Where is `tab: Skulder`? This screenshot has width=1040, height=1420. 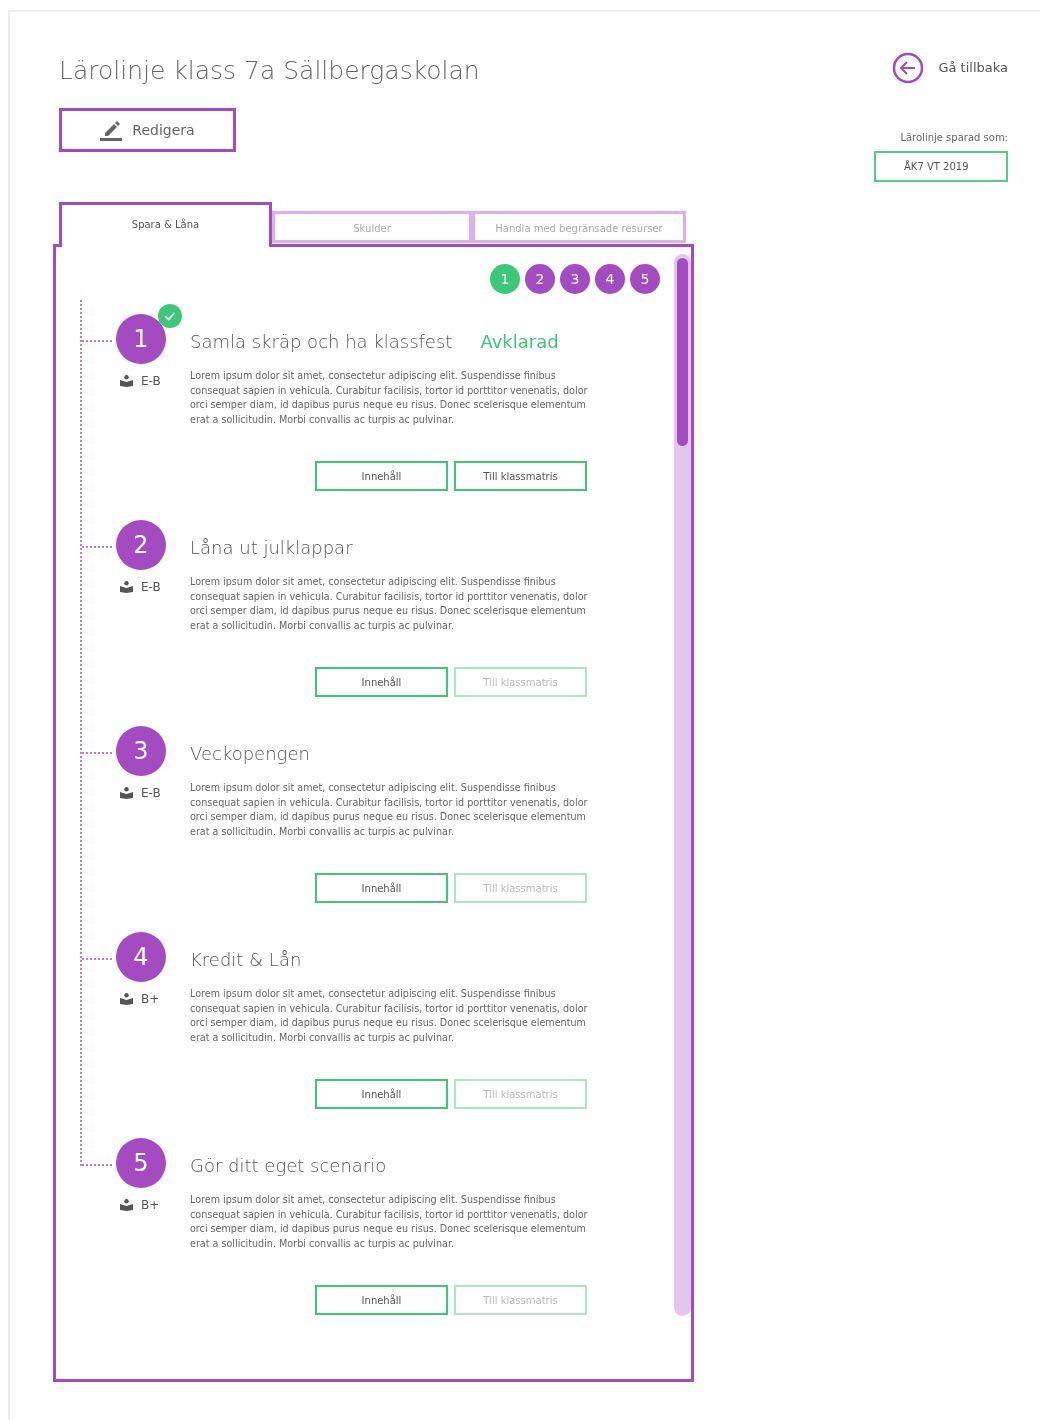 tab: Skulder is located at coordinates (372, 227).